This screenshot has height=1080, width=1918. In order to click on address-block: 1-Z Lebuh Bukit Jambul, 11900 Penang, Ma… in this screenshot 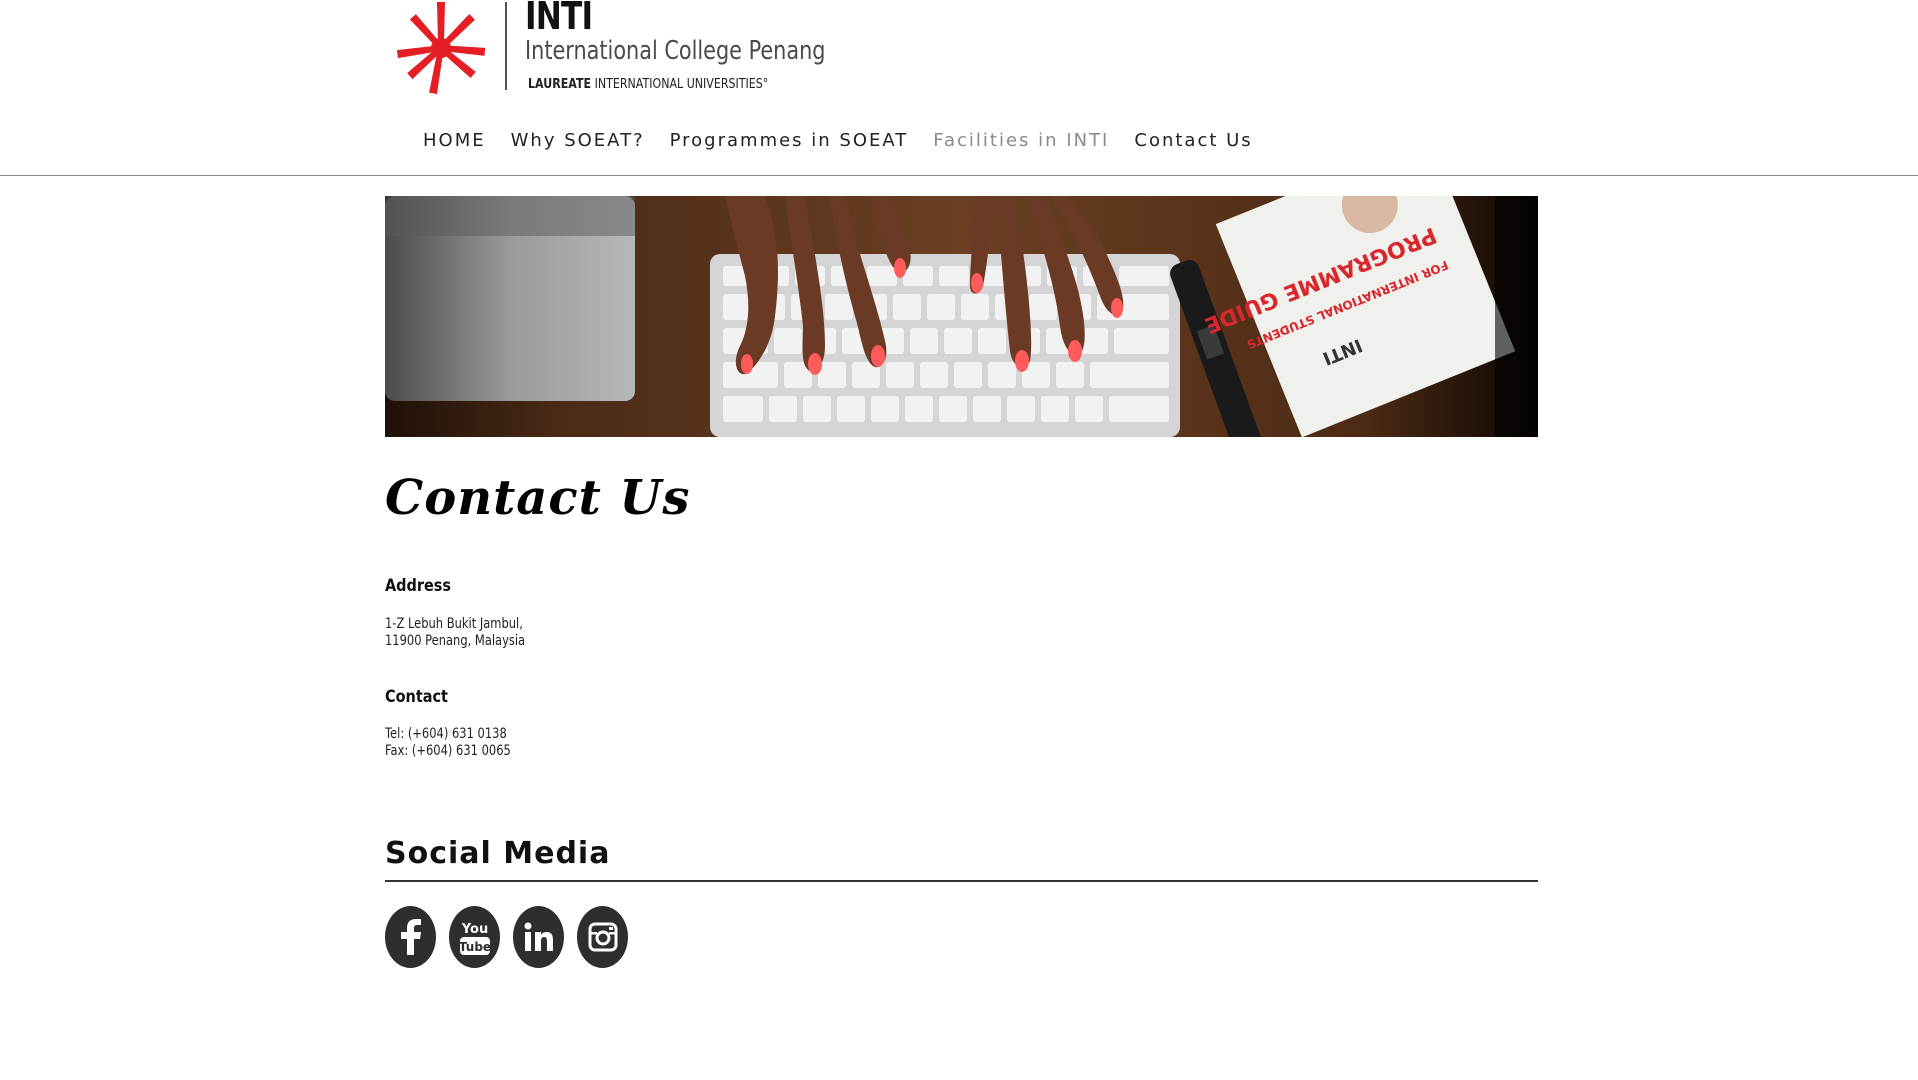, I will do `click(455, 633)`.